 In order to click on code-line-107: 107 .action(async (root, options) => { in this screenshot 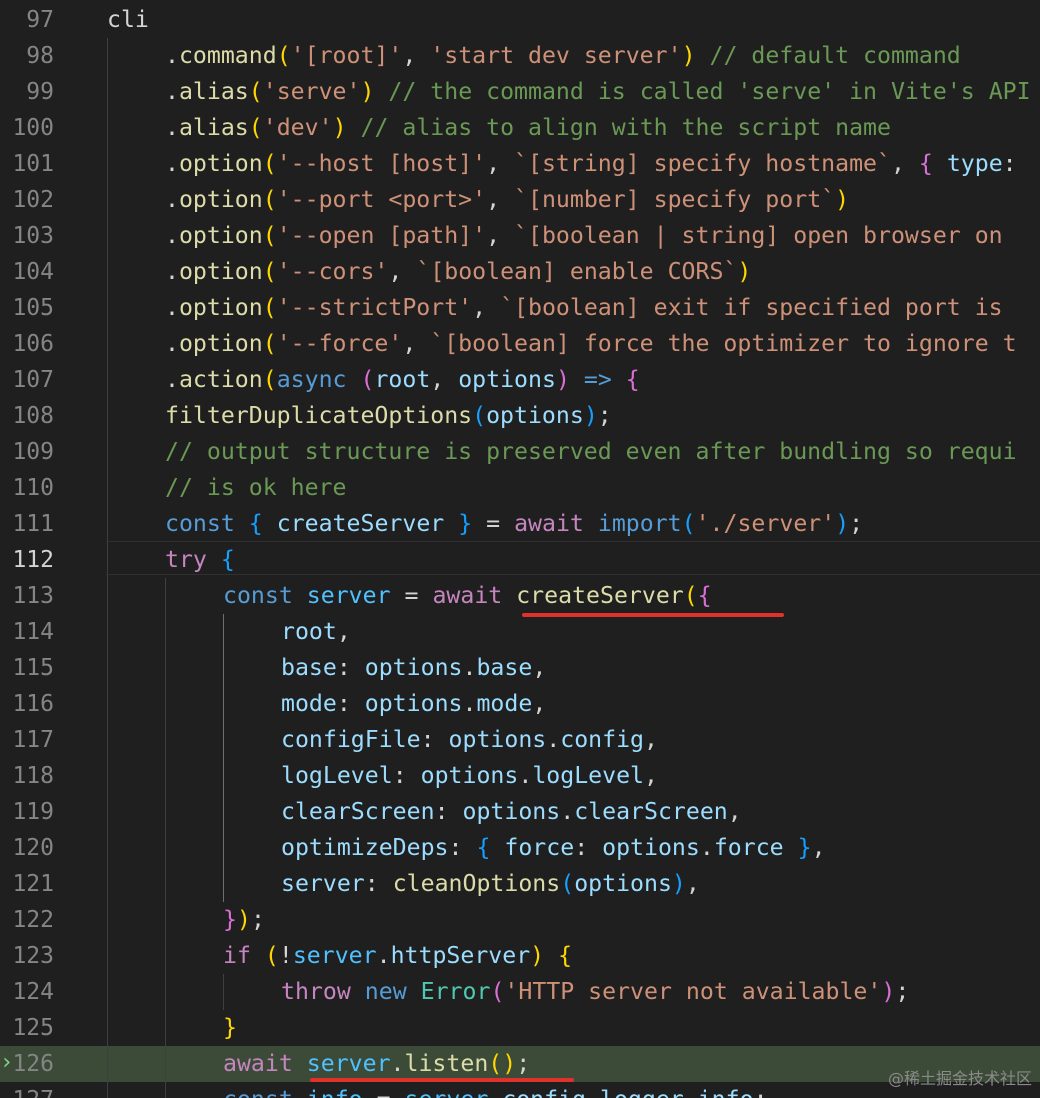, I will do `click(520, 380)`.